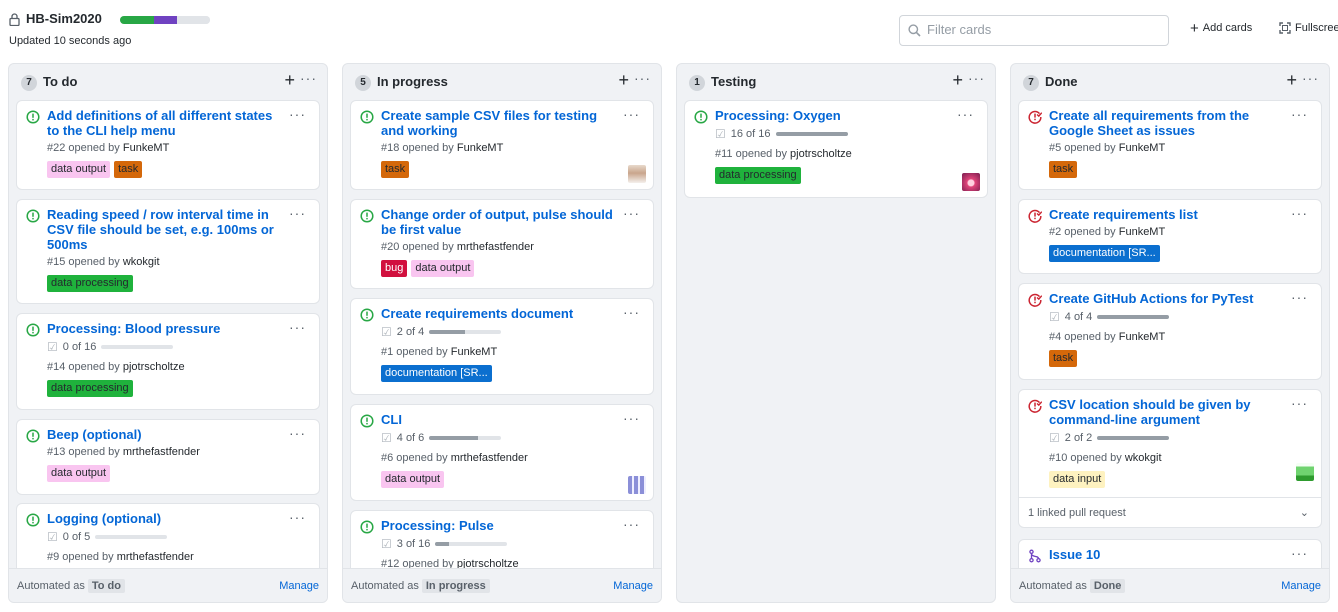 This screenshot has height=612, width=1338. I want to click on column-name: Done, so click(1061, 81).